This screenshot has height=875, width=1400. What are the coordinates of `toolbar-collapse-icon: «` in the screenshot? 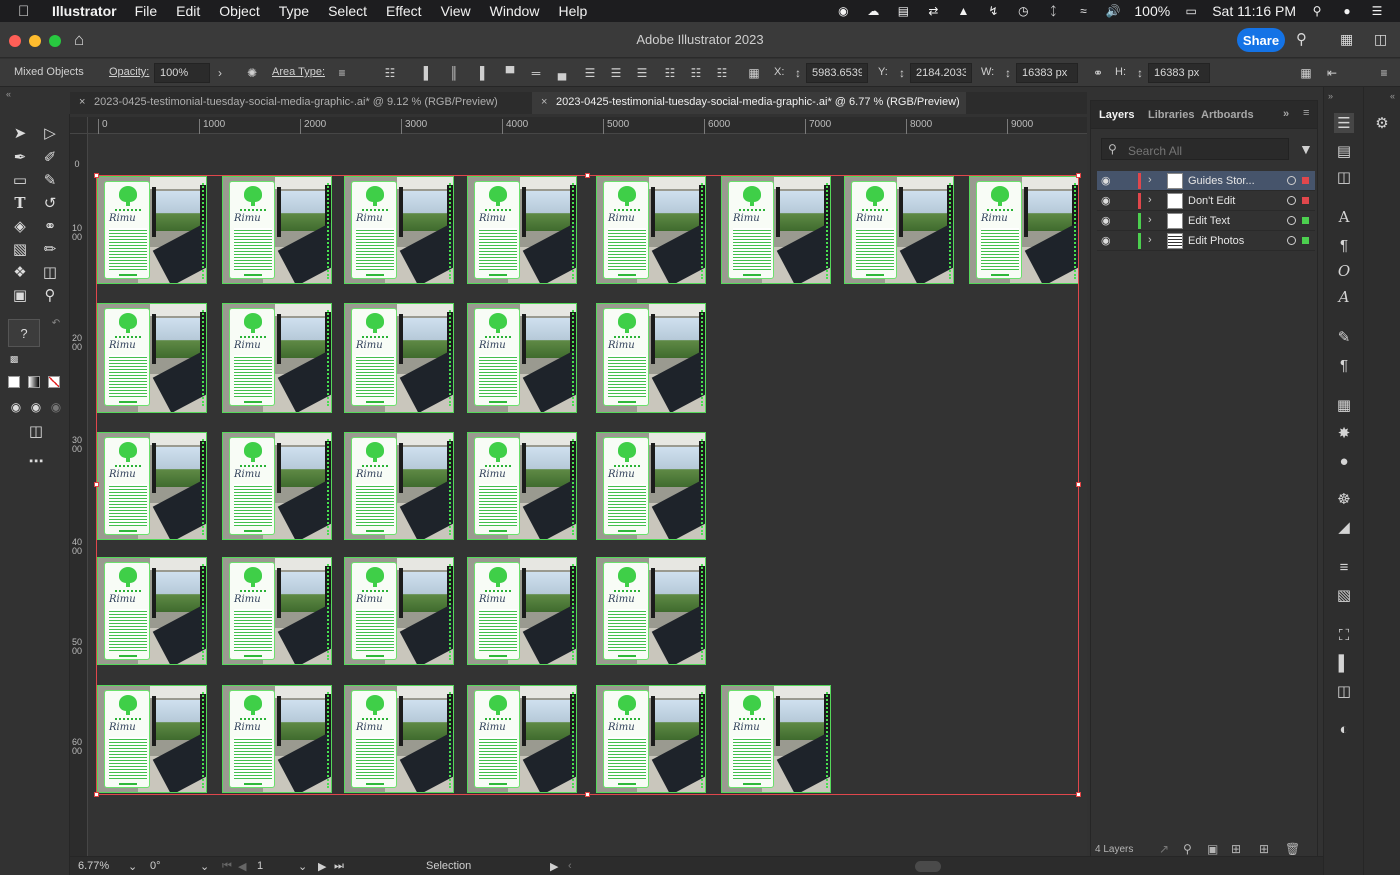 It's located at (8, 94).